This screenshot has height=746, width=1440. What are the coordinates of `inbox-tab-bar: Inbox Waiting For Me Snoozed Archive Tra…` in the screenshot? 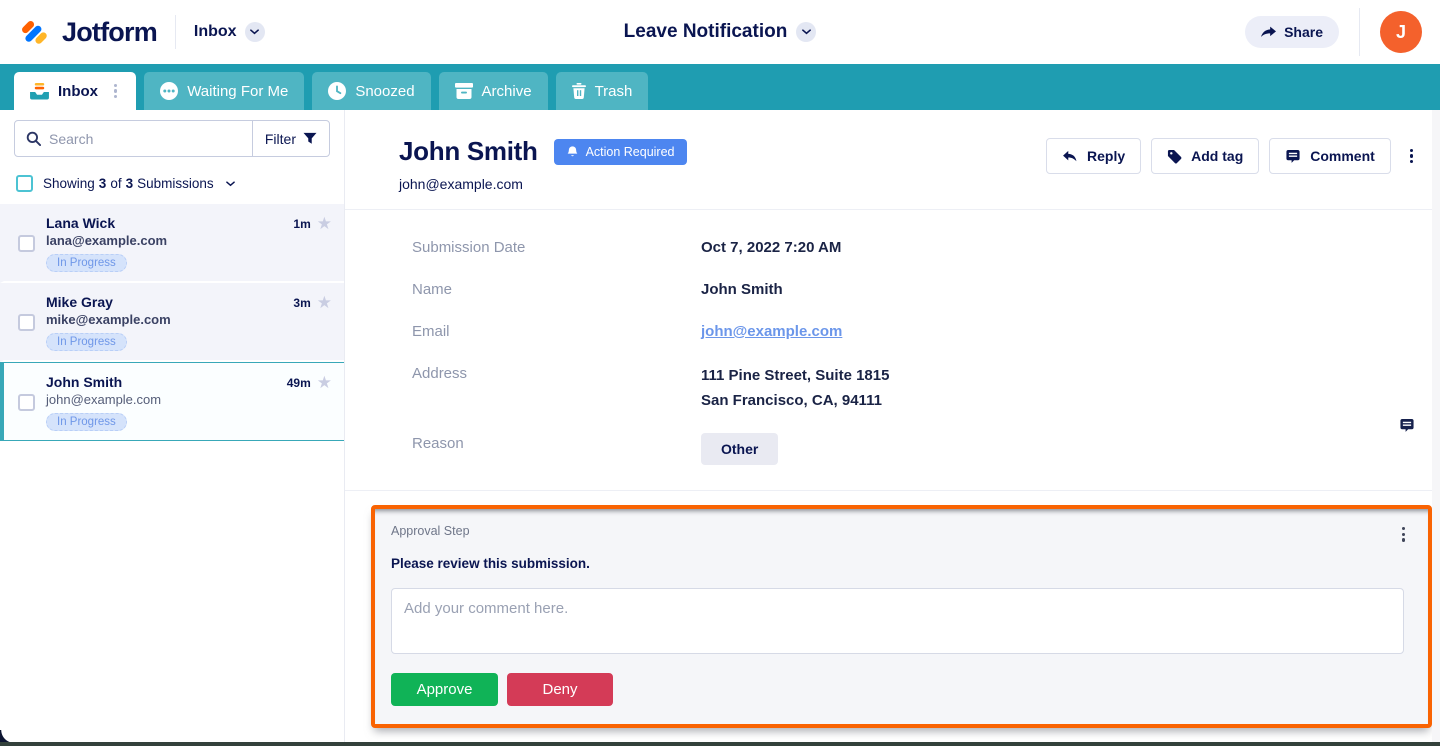 It's located at (720, 87).